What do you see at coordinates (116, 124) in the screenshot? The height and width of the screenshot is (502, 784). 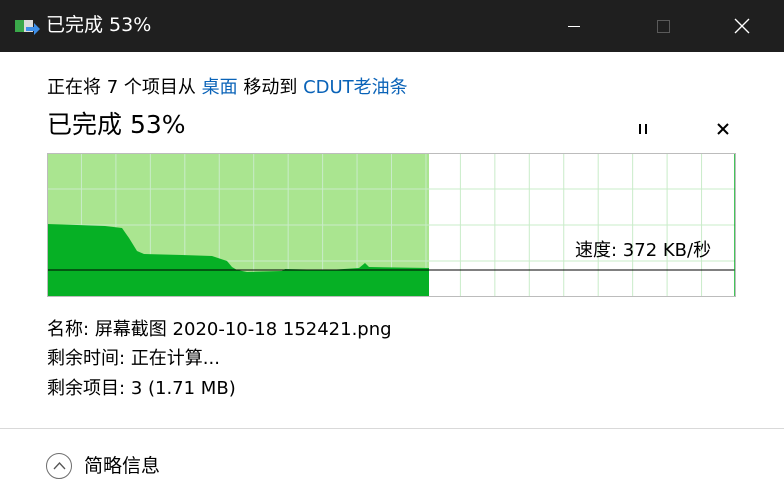 I see `progress-title: 已完成 53%` at bounding box center [116, 124].